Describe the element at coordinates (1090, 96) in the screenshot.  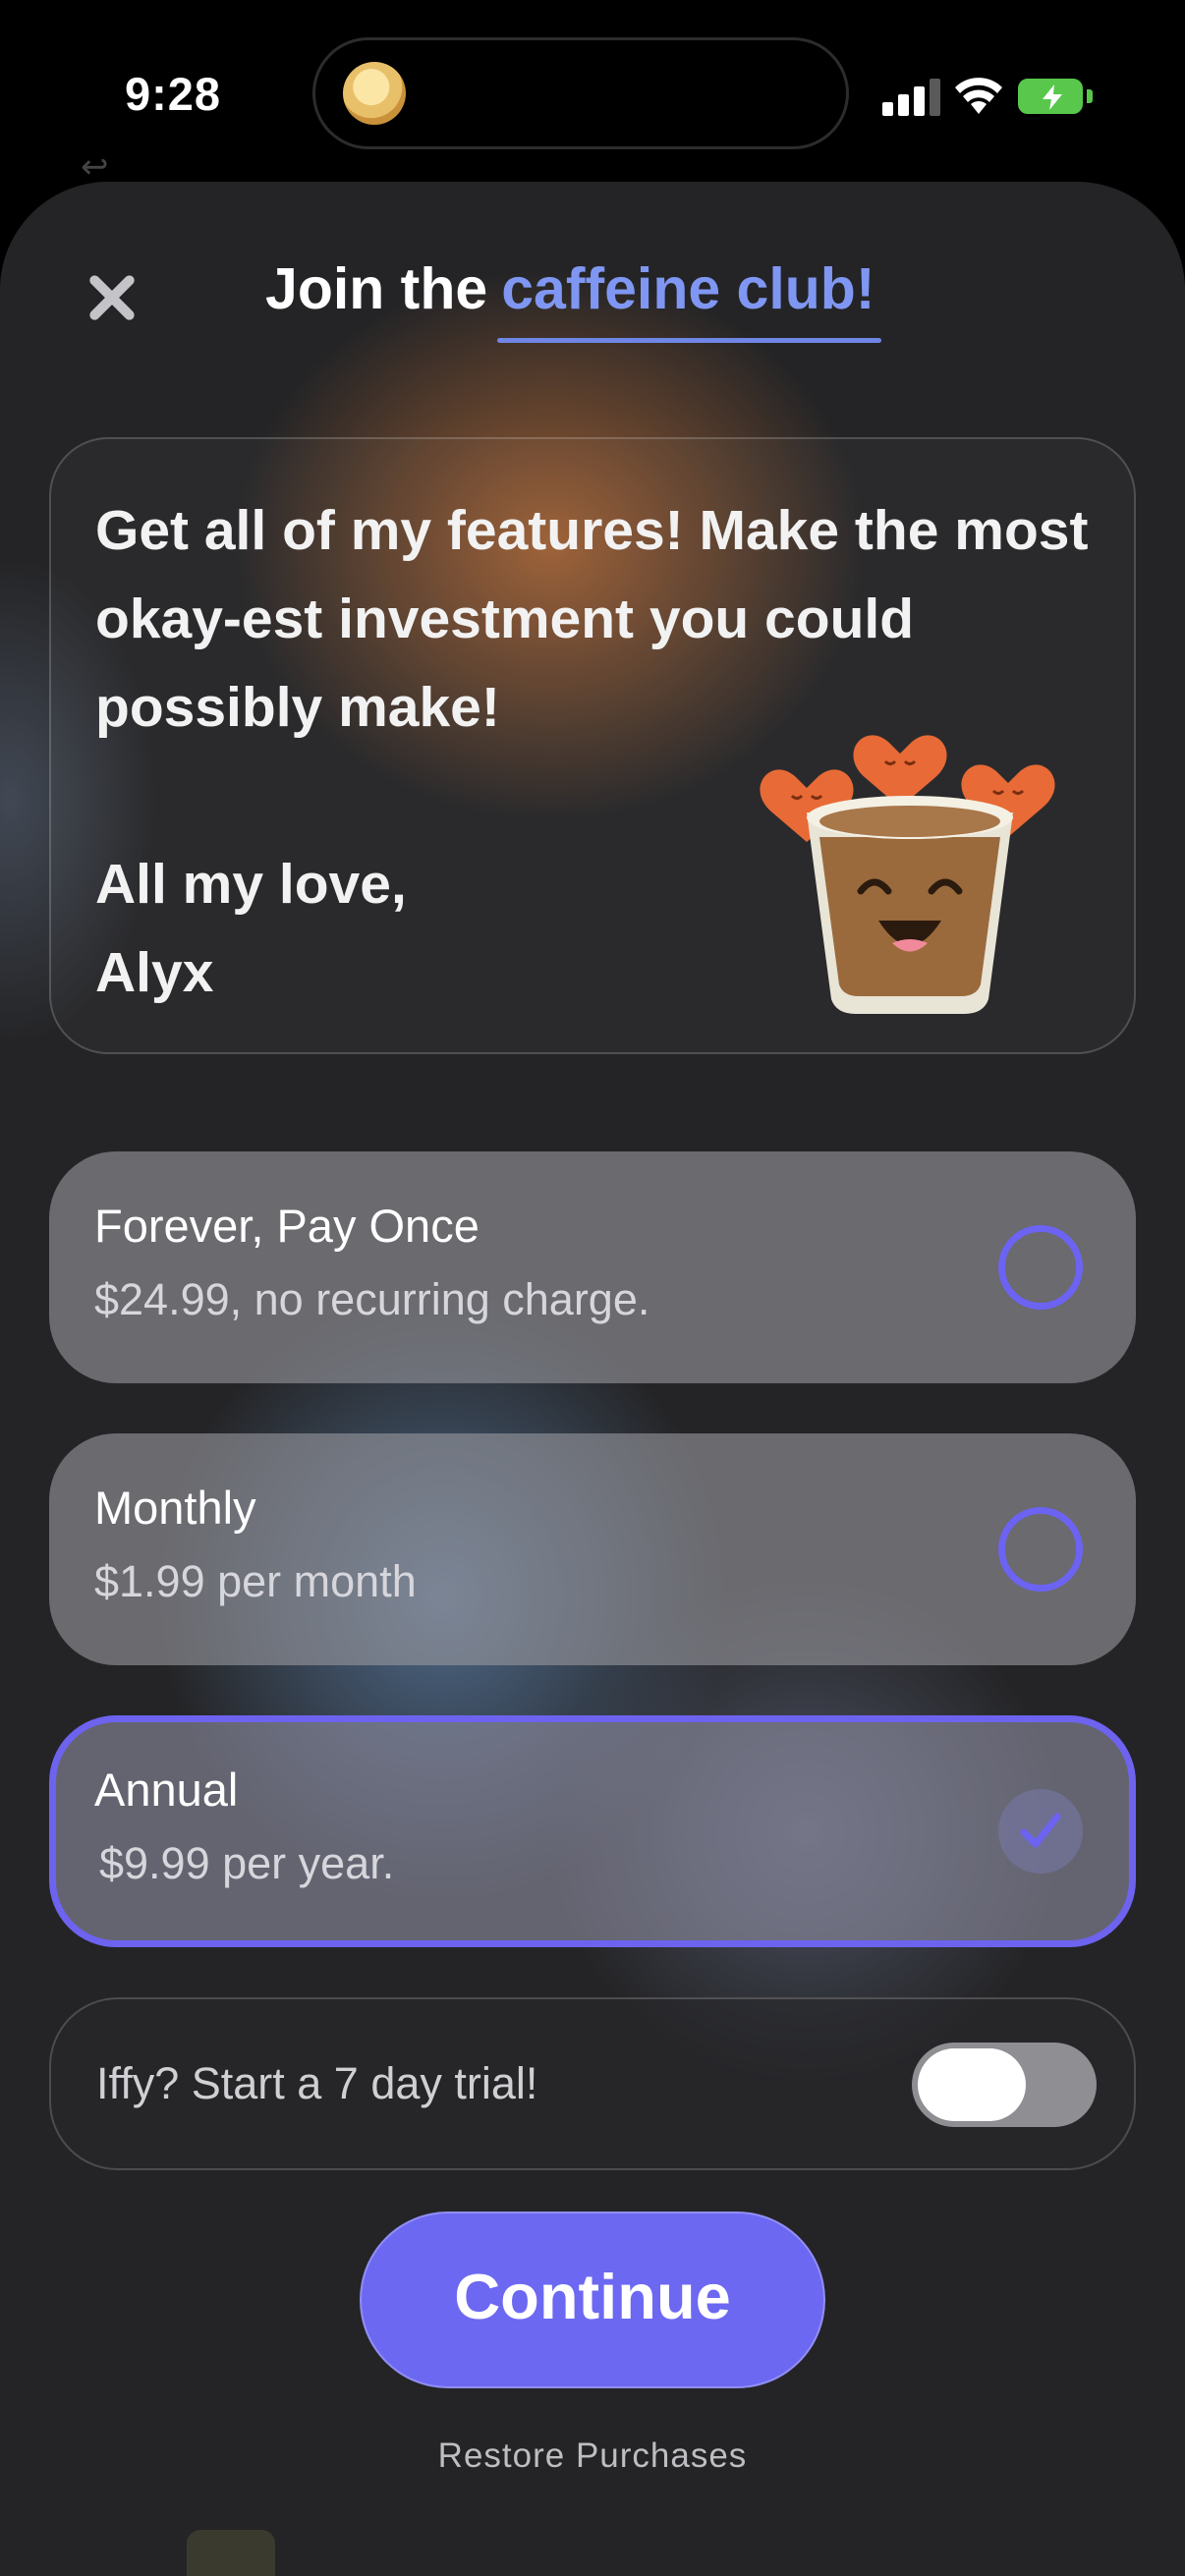
I see `battery-tip` at that location.